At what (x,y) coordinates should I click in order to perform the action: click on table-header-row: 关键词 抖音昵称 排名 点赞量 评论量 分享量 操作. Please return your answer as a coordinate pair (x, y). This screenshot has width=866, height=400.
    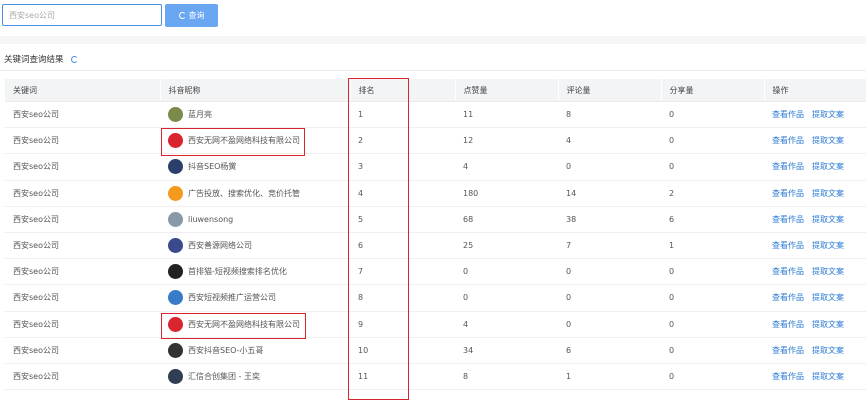
    Looking at the image, I should click on (435, 90).